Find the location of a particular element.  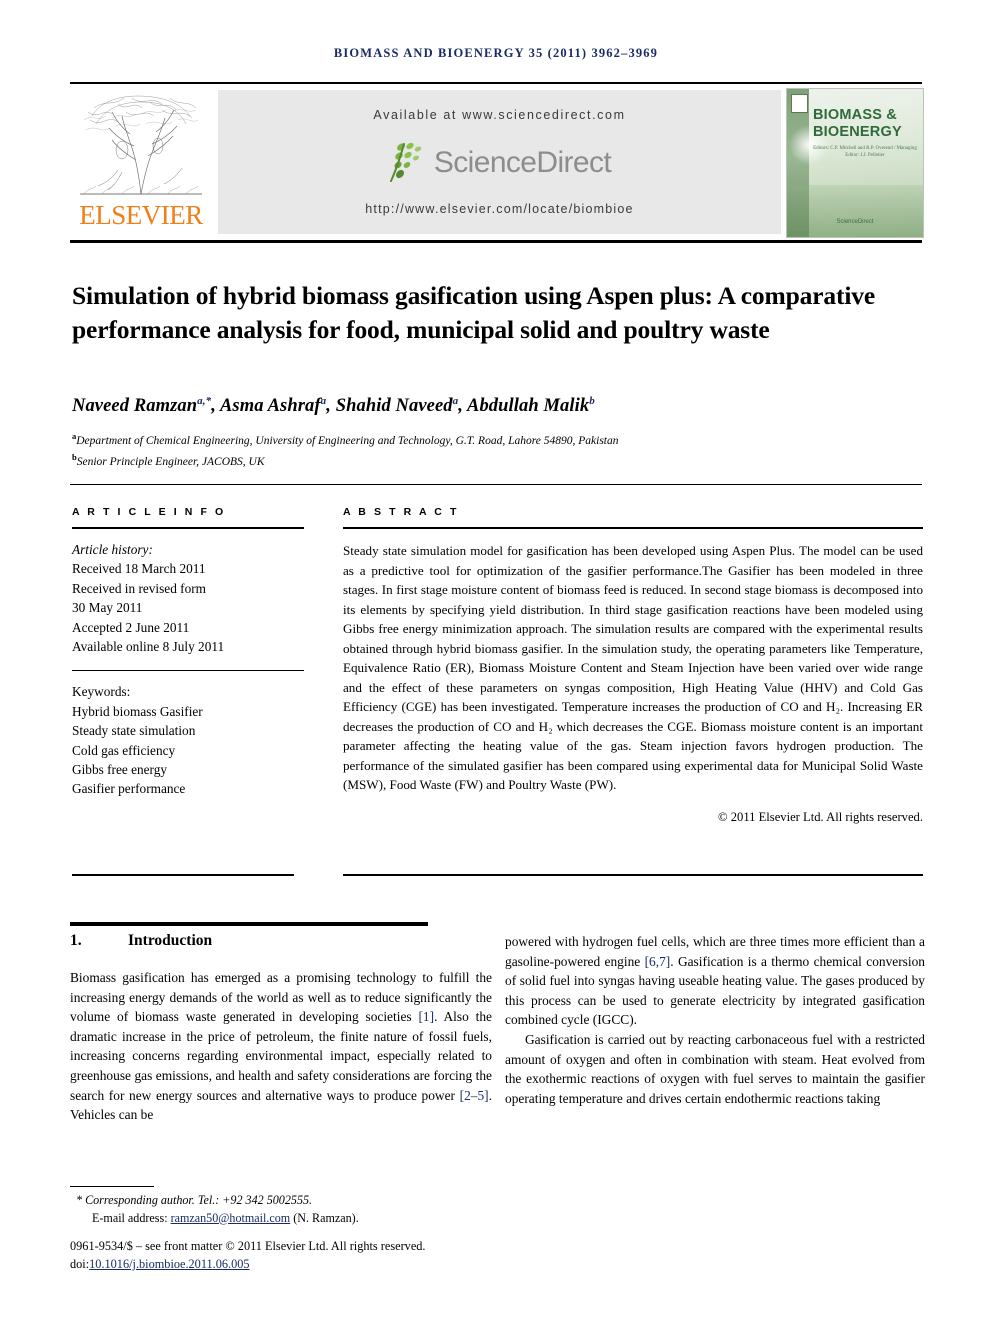

keyword-item: Steady state simulation is located at coordinates (134, 731).